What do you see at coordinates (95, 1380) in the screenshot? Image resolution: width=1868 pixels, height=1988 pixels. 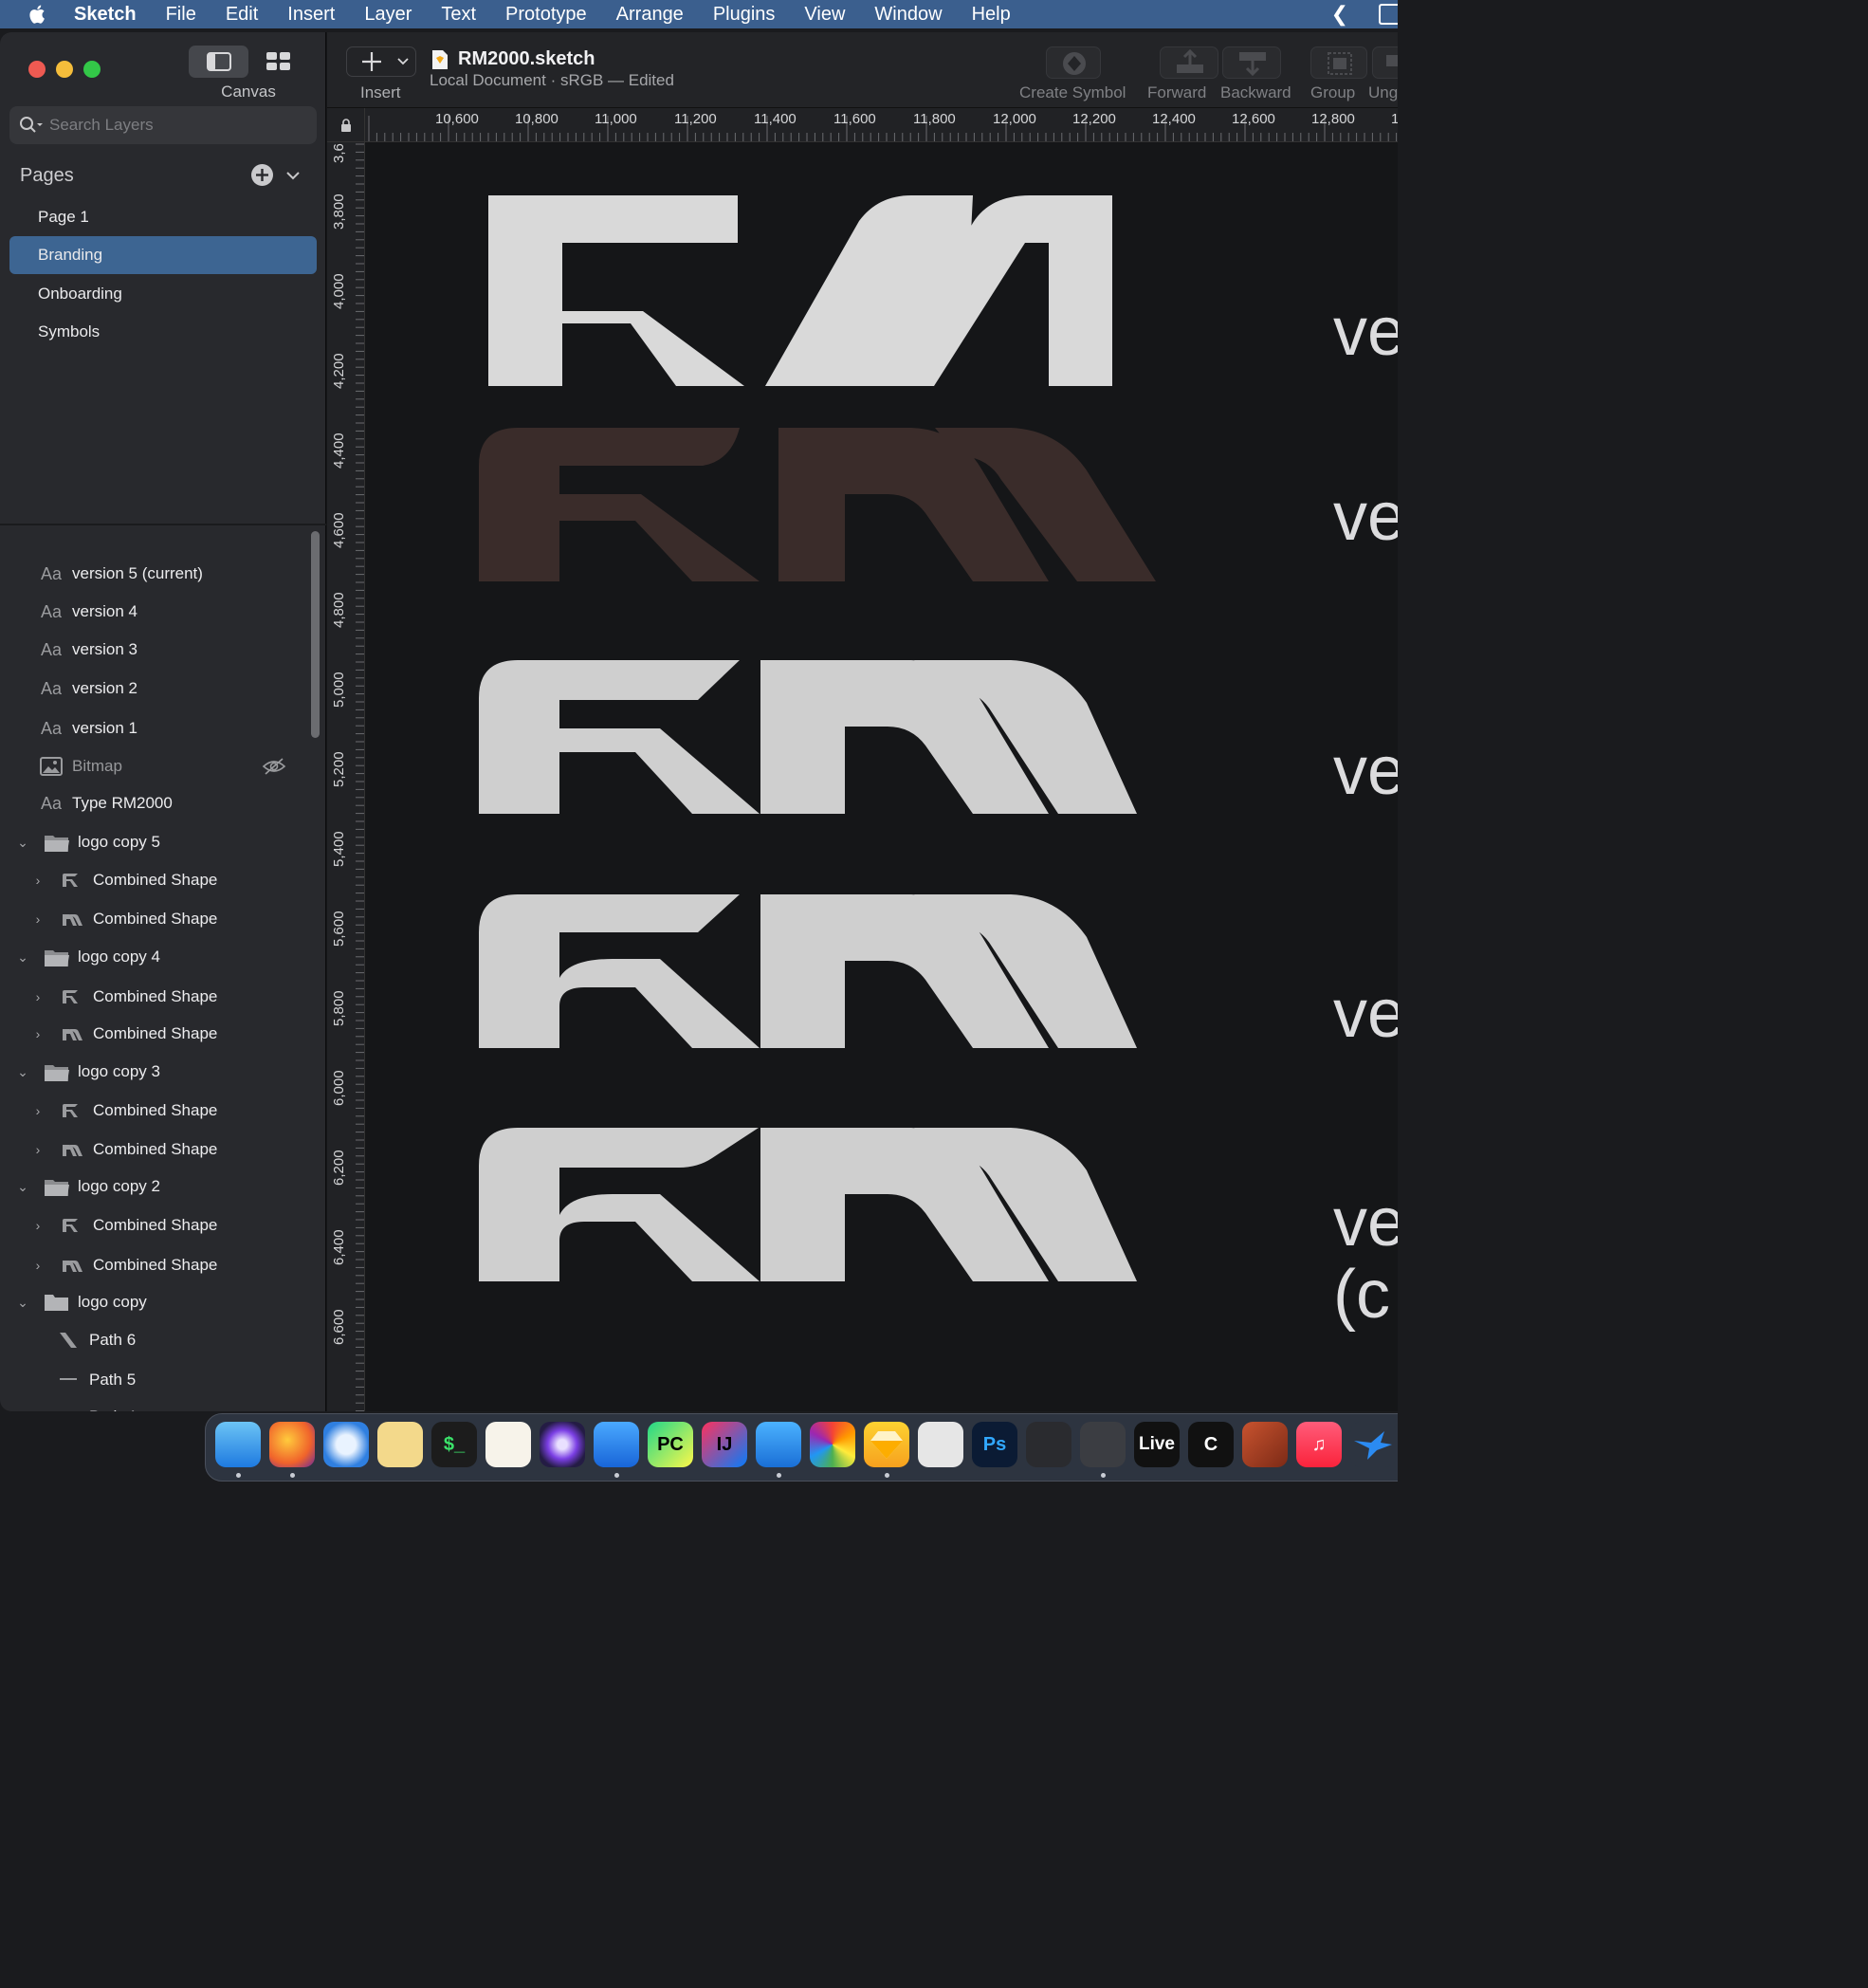 I see `layer-row: Path 5` at bounding box center [95, 1380].